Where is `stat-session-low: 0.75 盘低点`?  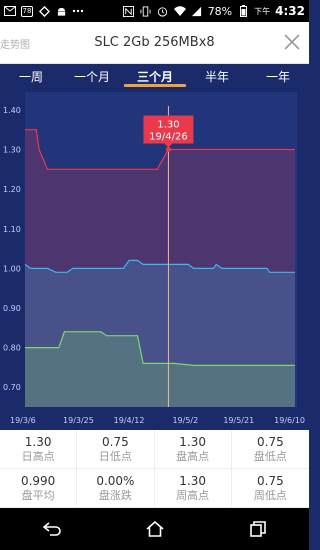 stat-session-low: 0.75 盘低点 is located at coordinates (270, 449).